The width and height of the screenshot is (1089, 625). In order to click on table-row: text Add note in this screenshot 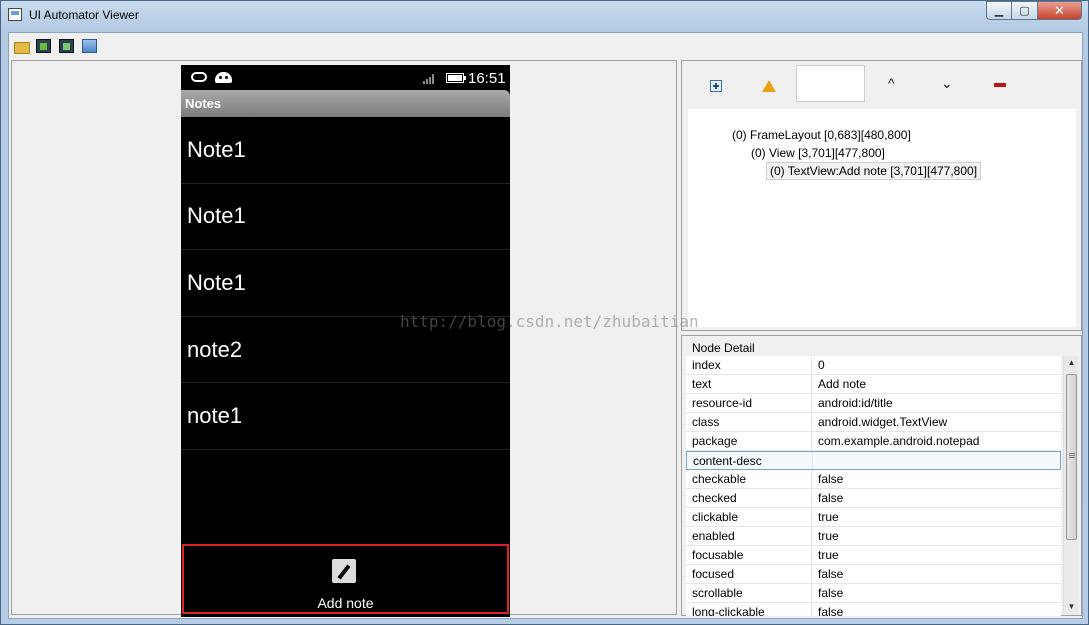, I will do `click(873, 384)`.